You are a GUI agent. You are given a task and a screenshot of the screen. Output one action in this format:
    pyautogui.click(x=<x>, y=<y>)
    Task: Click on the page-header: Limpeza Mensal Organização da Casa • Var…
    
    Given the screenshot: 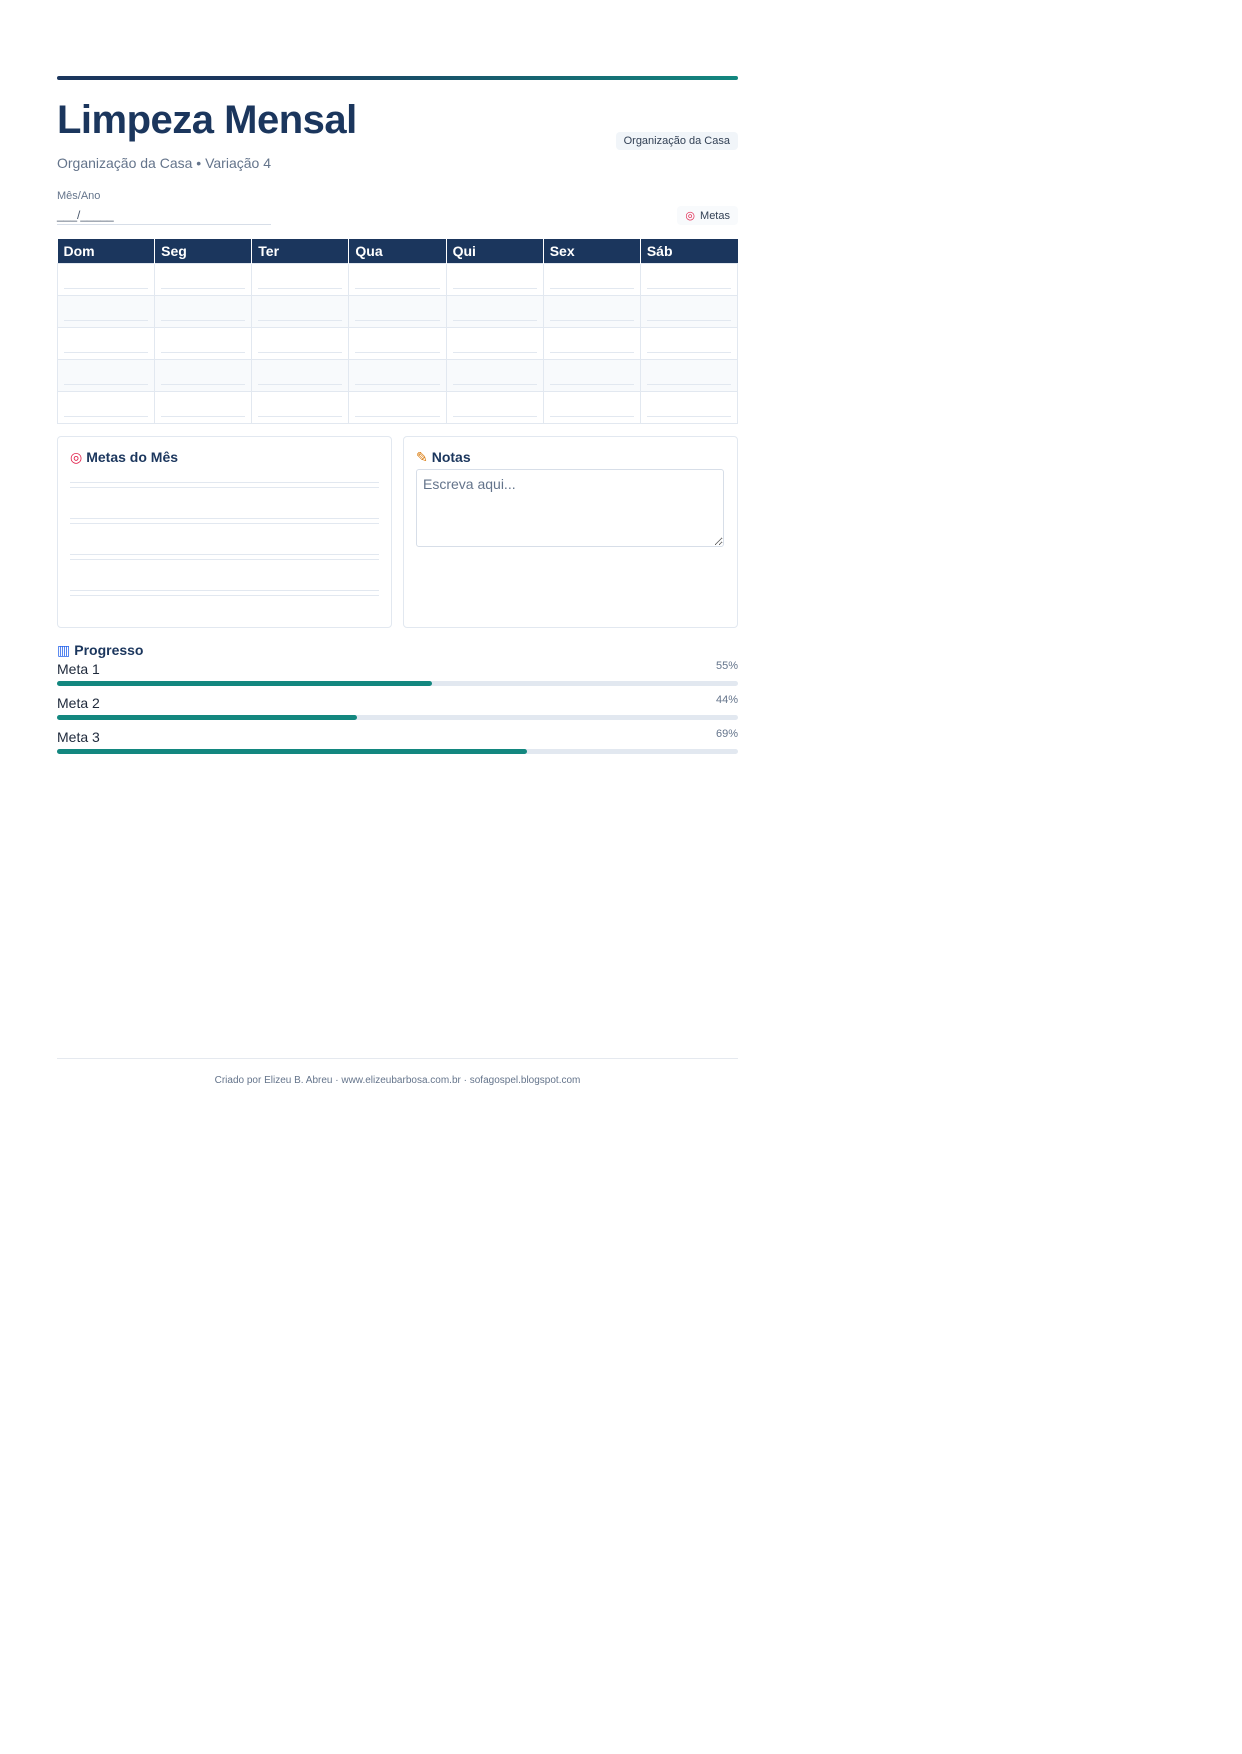 What is the action you would take?
    pyautogui.click(x=397, y=152)
    